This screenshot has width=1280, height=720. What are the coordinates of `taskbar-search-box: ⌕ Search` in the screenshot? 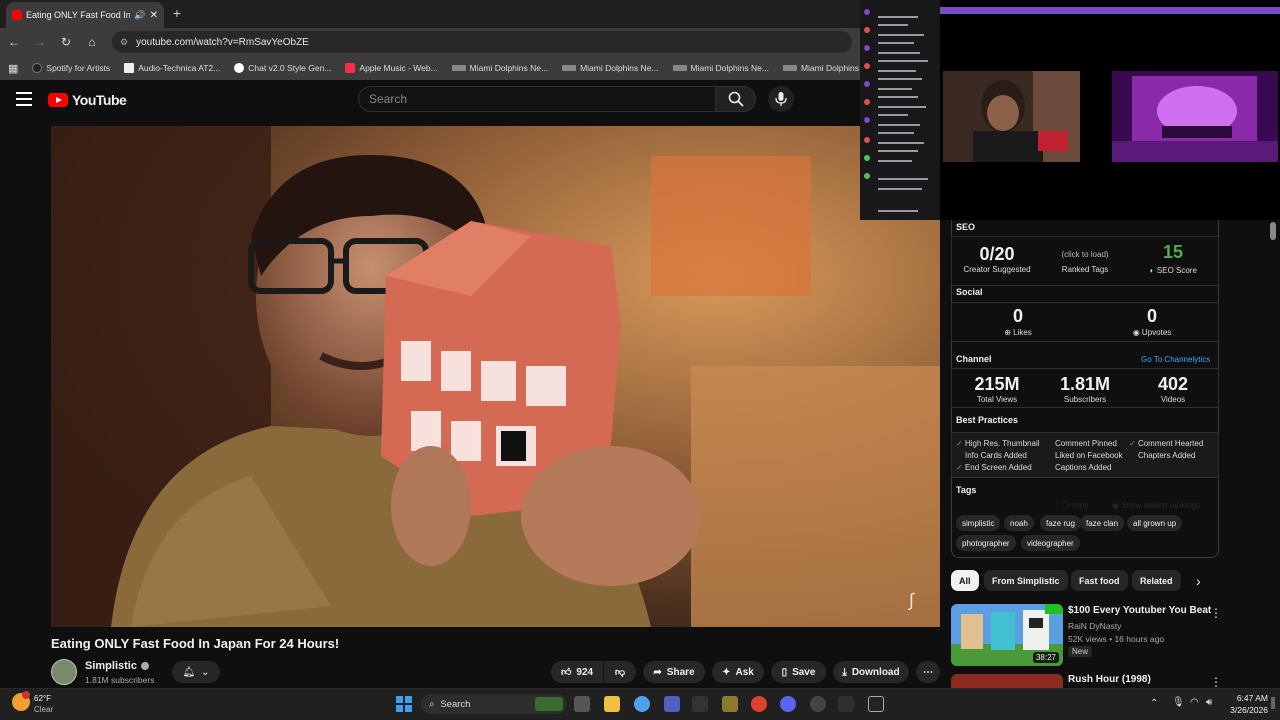 It's located at (494, 704).